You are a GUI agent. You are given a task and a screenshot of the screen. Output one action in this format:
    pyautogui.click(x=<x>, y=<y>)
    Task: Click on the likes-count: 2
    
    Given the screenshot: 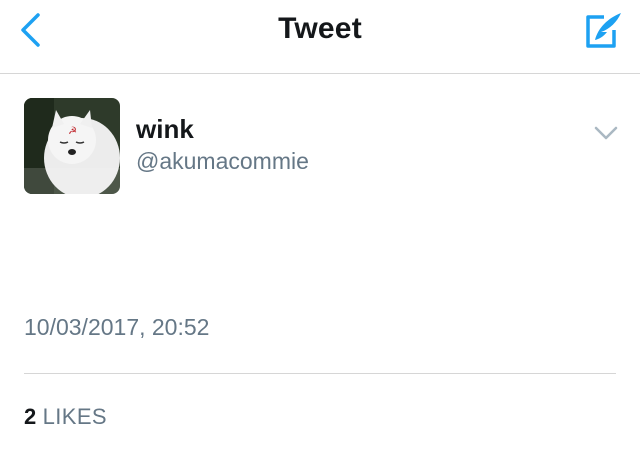 What is the action you would take?
    pyautogui.click(x=30, y=416)
    